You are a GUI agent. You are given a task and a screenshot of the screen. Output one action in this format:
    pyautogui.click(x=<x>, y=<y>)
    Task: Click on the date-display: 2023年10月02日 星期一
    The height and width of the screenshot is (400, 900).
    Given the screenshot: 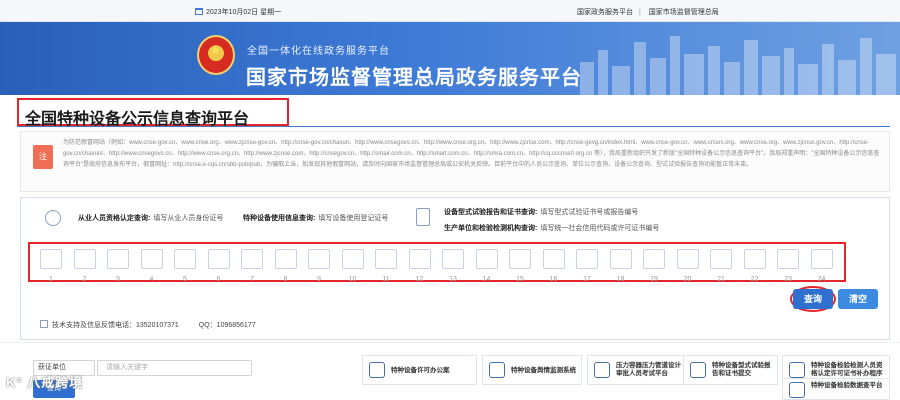 What is the action you would take?
    pyautogui.click(x=238, y=12)
    